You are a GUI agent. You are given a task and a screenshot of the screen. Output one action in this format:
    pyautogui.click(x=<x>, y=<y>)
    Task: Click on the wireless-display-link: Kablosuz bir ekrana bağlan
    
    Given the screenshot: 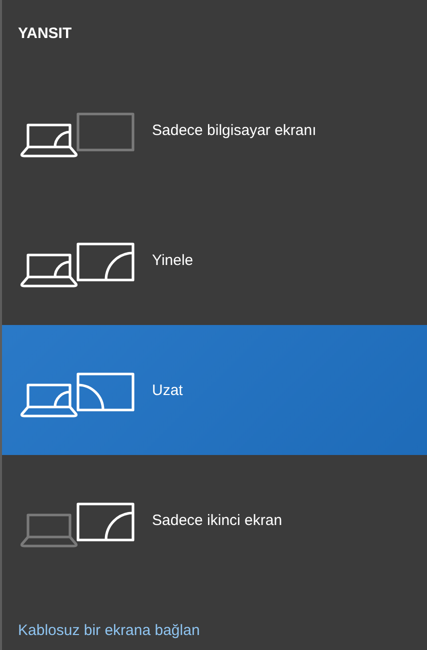 What is the action you would take?
    pyautogui.click(x=109, y=630)
    